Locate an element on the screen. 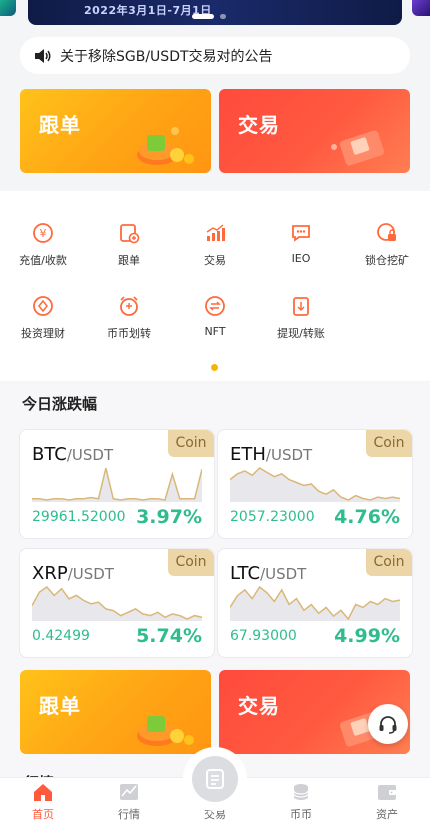 This screenshot has height=828, width=430. tab-label: 首页 is located at coordinates (43, 814).